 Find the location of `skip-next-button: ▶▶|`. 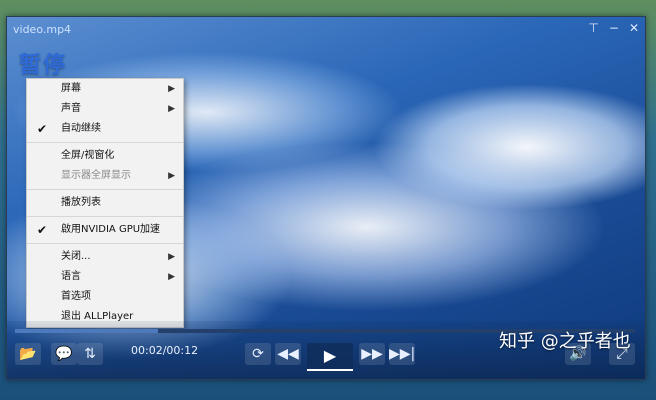

skip-next-button: ▶▶| is located at coordinates (402, 354).